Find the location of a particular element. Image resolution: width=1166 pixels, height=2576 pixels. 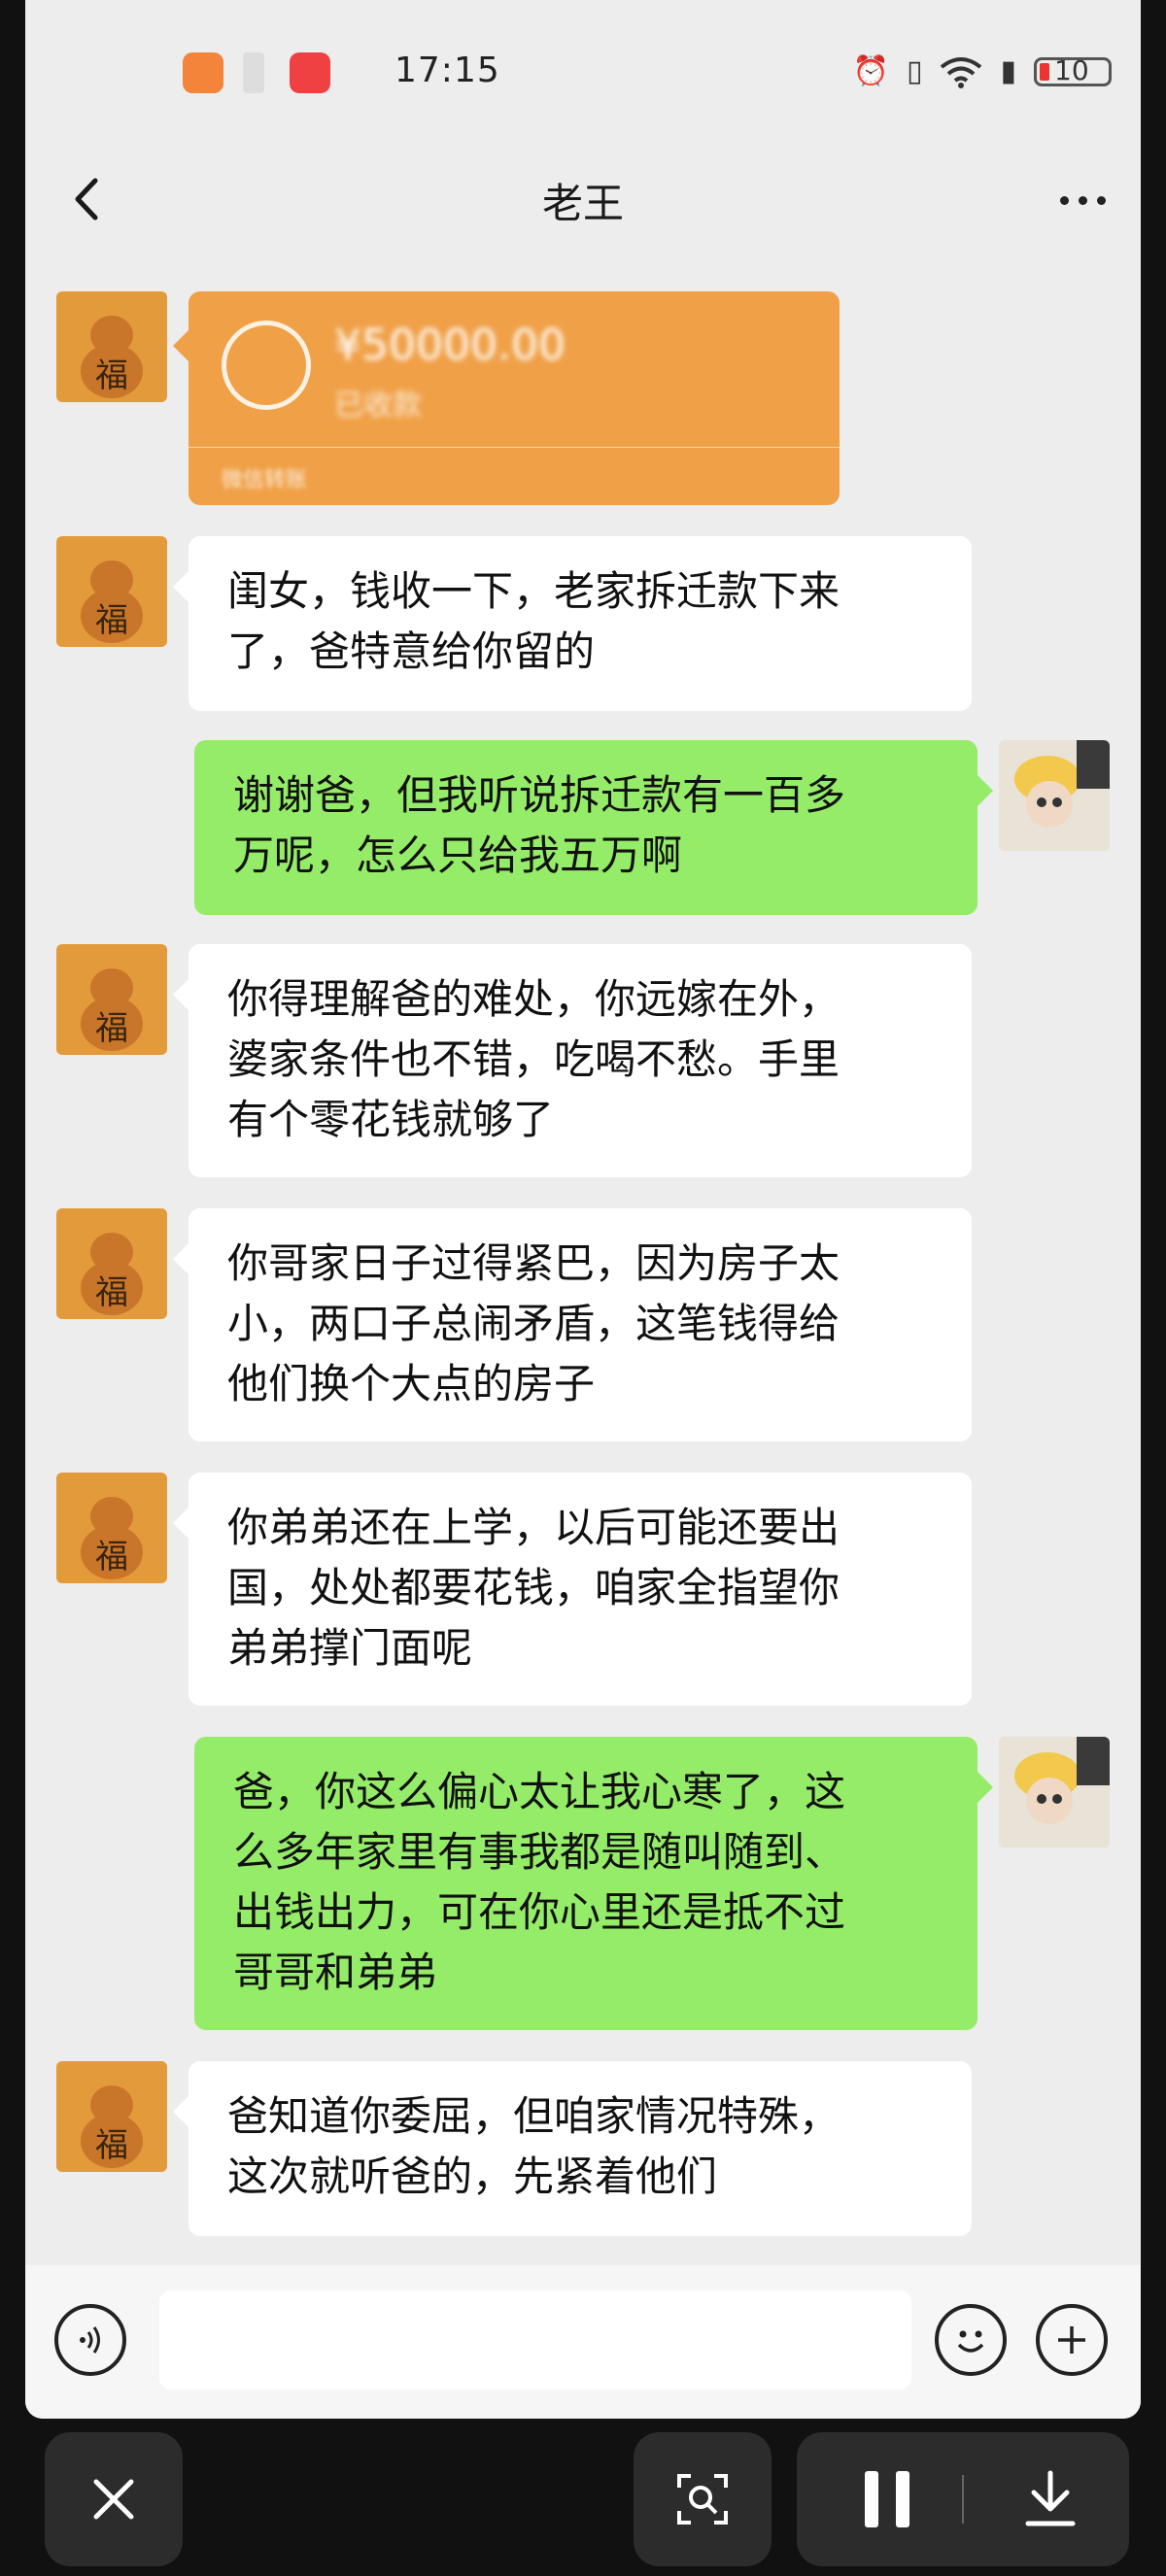

message-text-line: 你得理解爸的难处，你远嫁在外， is located at coordinates (533, 999).